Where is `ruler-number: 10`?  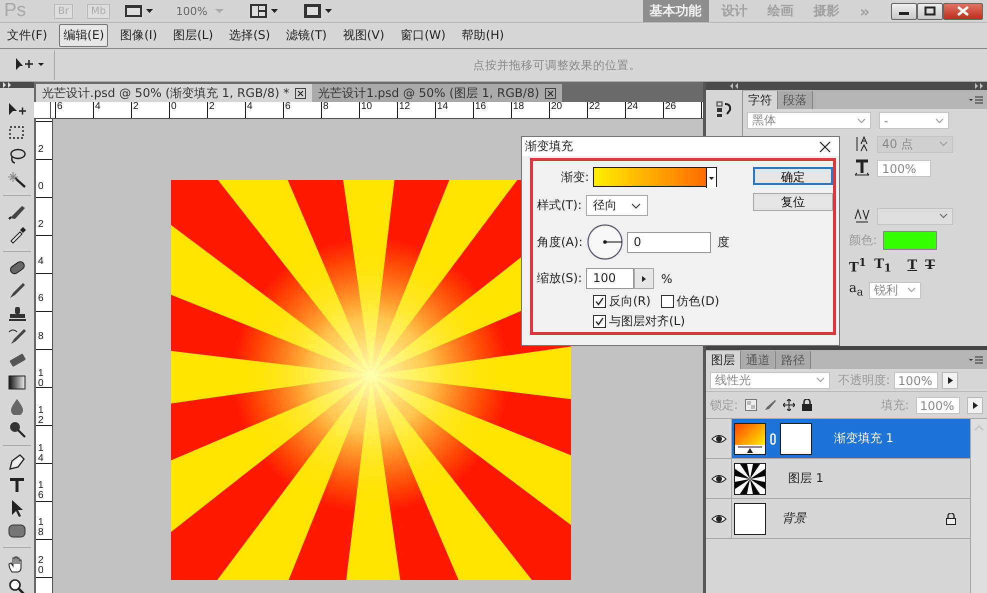 ruler-number: 10 is located at coordinates (367, 108).